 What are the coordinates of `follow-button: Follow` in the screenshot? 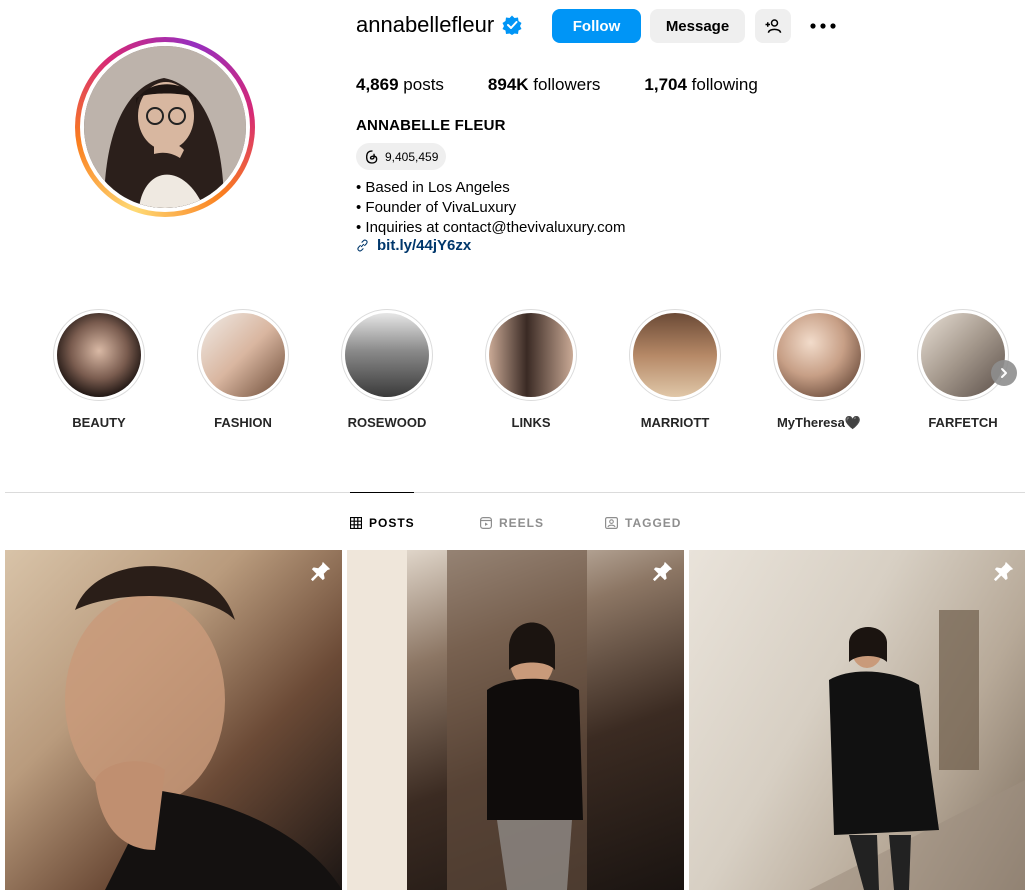 It's located at (596, 26).